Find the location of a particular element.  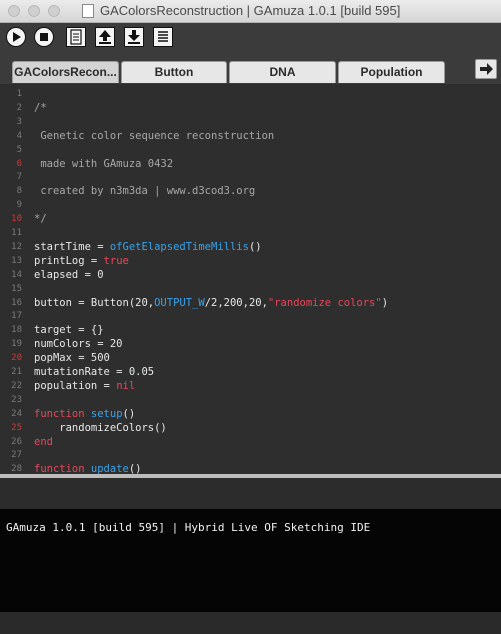

list-icon is located at coordinates (163, 36).